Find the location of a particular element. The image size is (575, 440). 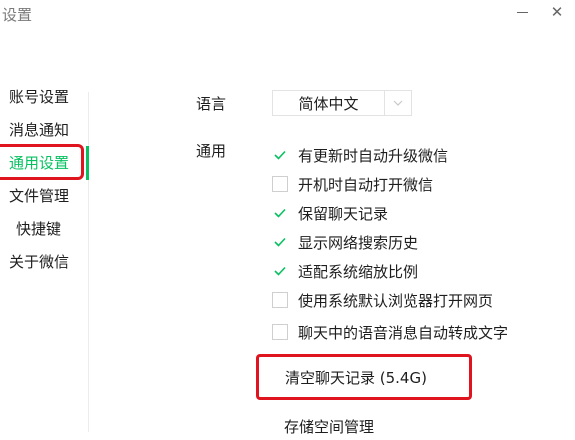

clear-chat-history-button: 清空聊天记录 (5.4G) is located at coordinates (364, 377).